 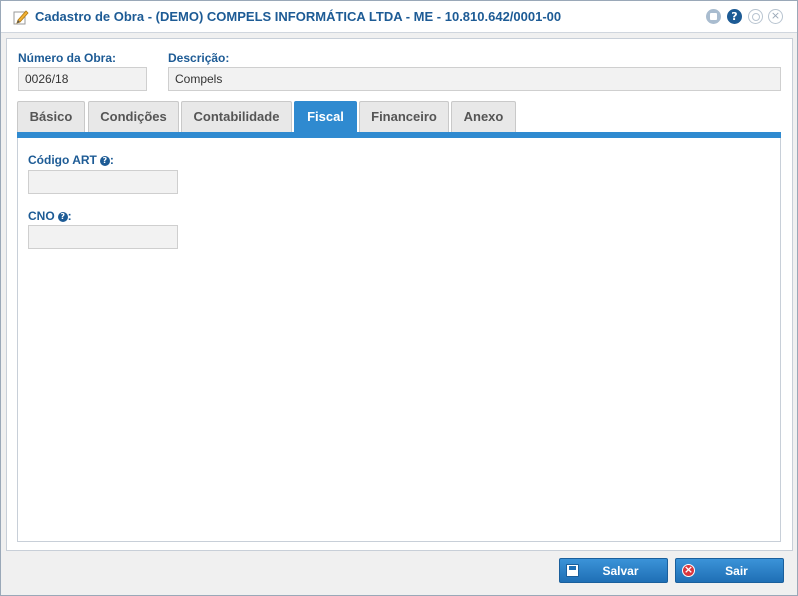 I want to click on sair-button-label: Sair, so click(x=736, y=571).